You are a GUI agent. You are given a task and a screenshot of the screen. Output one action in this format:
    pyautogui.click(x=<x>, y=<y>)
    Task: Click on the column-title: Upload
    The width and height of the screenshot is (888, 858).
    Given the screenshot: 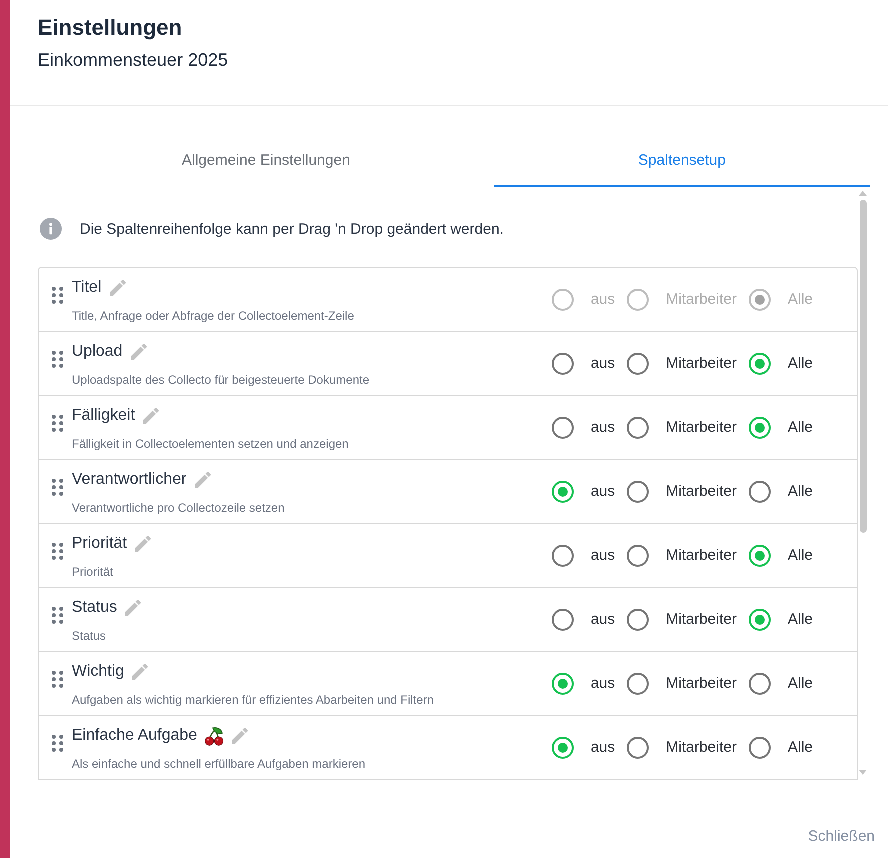 What is the action you would take?
    pyautogui.click(x=97, y=352)
    